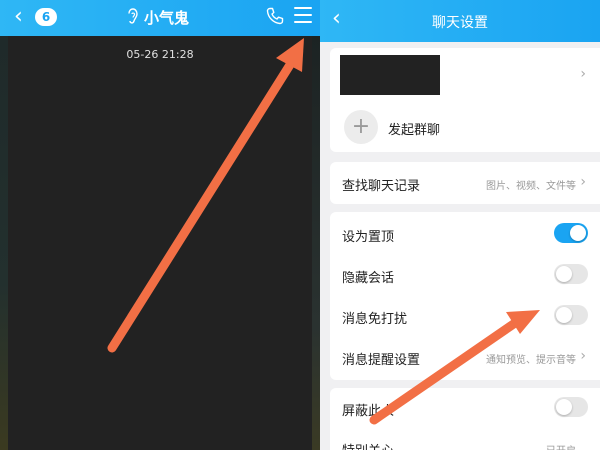 Image resolution: width=600 pixels, height=450 pixels. I want to click on start-group-chat-button: 发起群聊, so click(414, 128).